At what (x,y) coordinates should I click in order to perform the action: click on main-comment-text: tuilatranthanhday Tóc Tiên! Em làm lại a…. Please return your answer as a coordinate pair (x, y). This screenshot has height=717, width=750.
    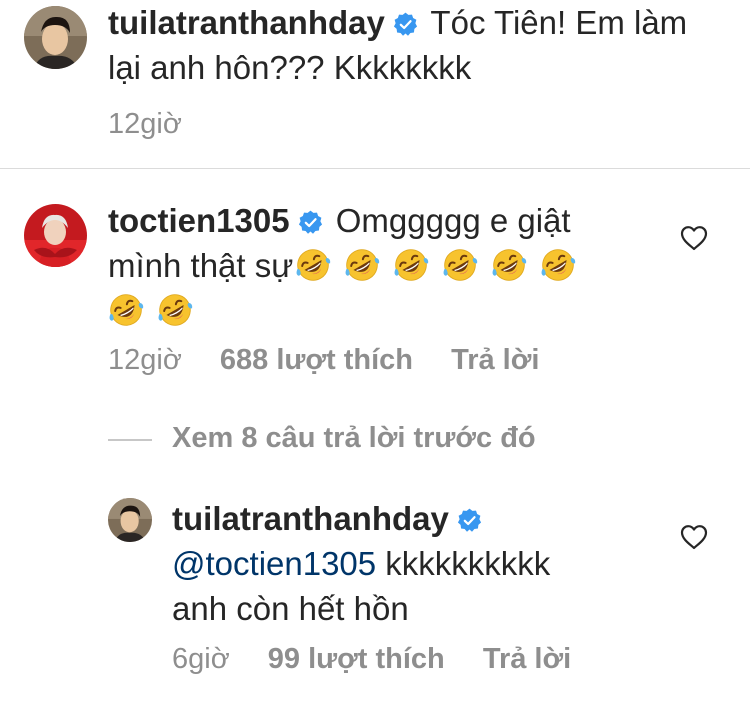
    Looking at the image, I should click on (423, 45).